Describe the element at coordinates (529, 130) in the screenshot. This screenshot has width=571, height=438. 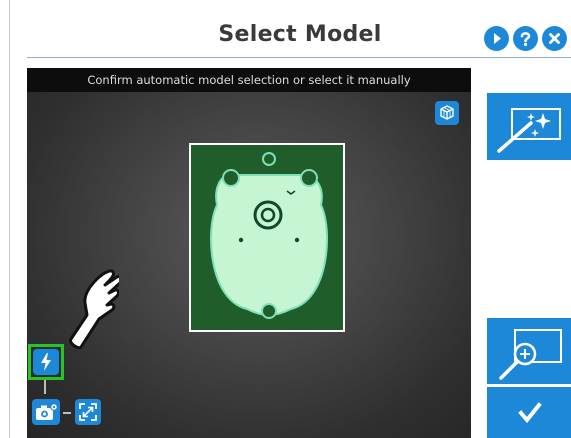
I see `magic-wand-icon` at that location.